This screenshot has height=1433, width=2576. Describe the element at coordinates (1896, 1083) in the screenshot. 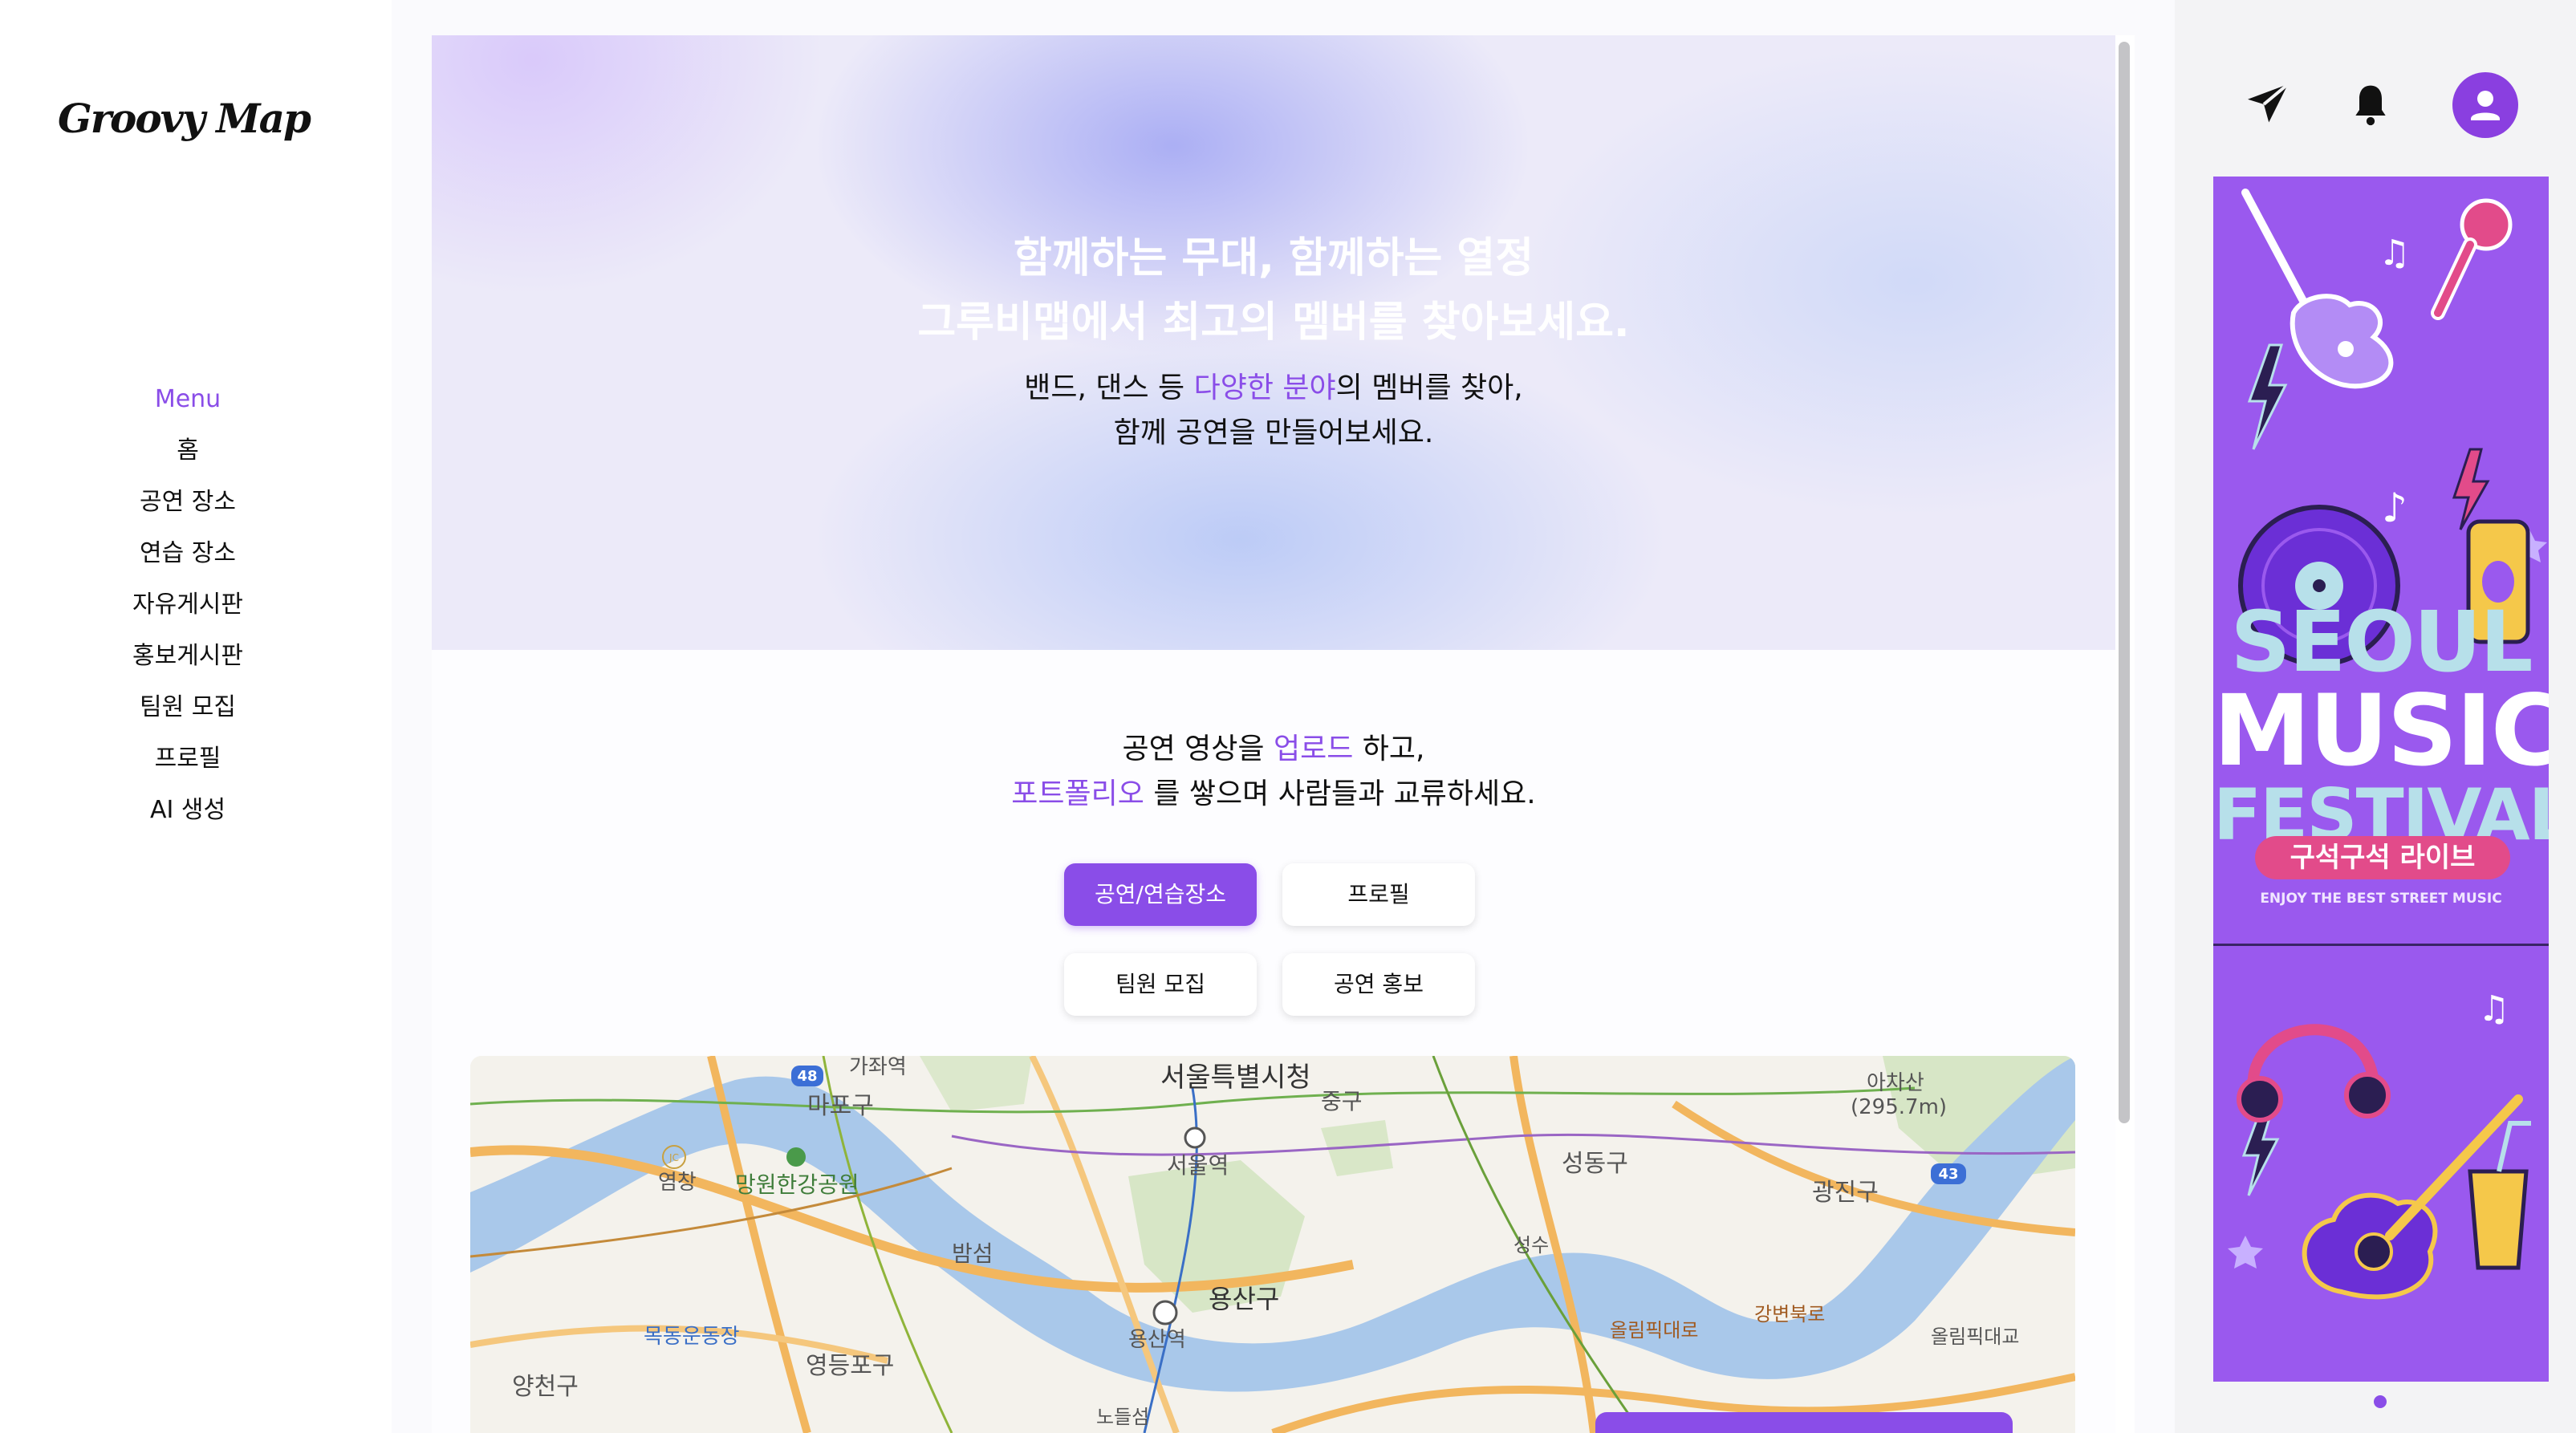

I see `map-label-achasan: 아차산` at that location.